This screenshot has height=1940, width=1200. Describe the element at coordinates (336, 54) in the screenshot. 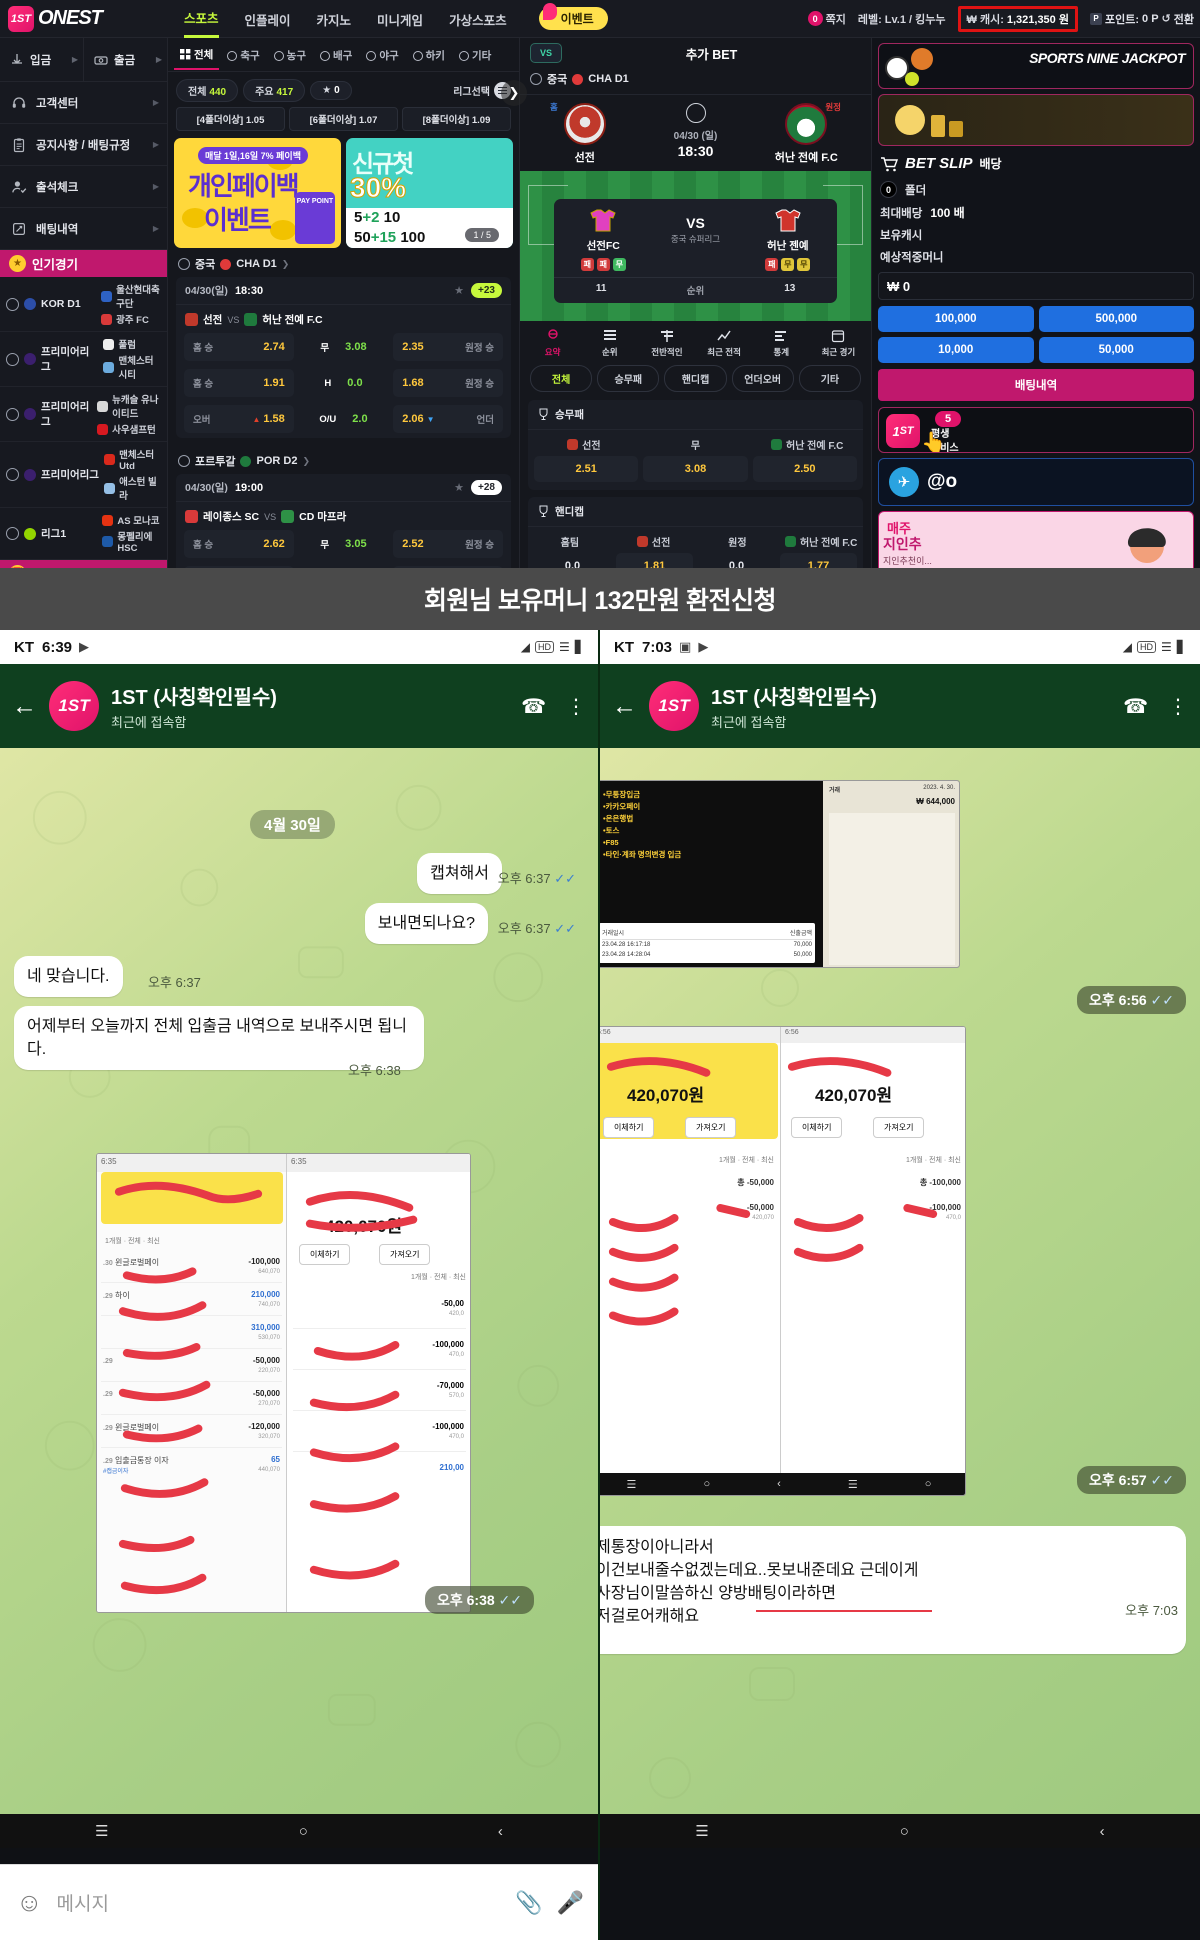

I see `tab-volleyball: 배구` at that location.